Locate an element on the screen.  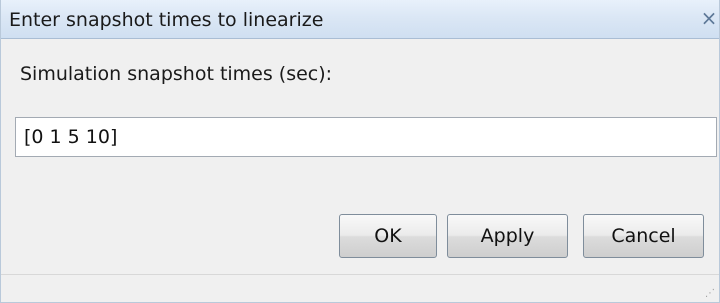
close-button: × is located at coordinates (709, 18).